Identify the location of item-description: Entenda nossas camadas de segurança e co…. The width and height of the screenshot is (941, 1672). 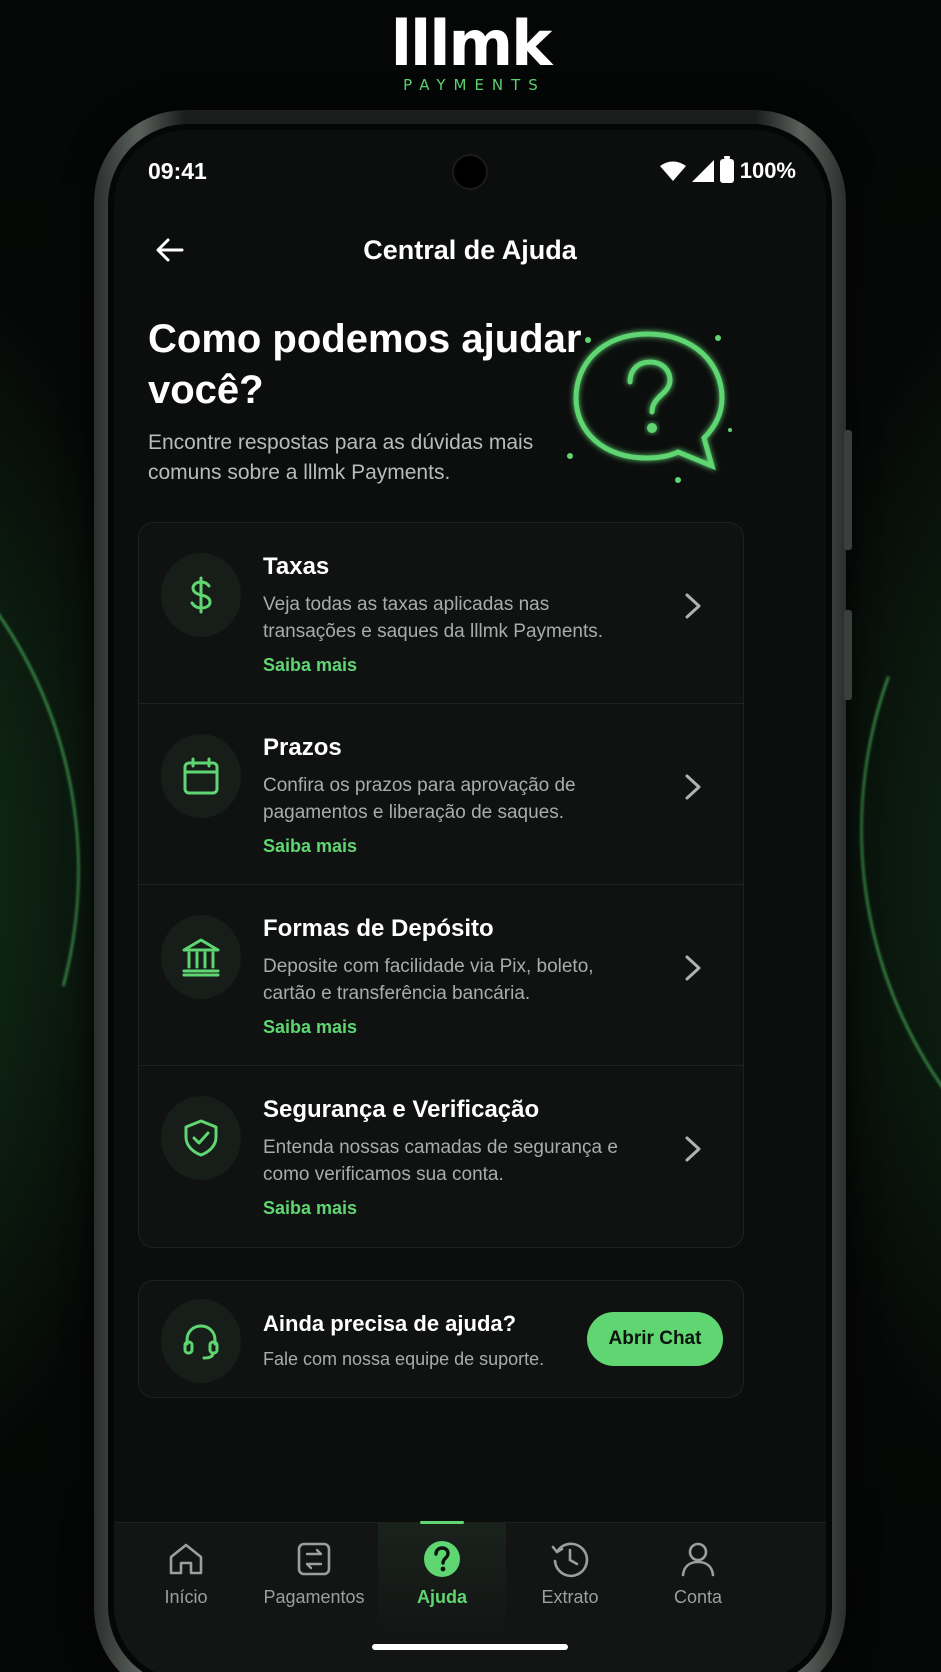
(440, 1161).